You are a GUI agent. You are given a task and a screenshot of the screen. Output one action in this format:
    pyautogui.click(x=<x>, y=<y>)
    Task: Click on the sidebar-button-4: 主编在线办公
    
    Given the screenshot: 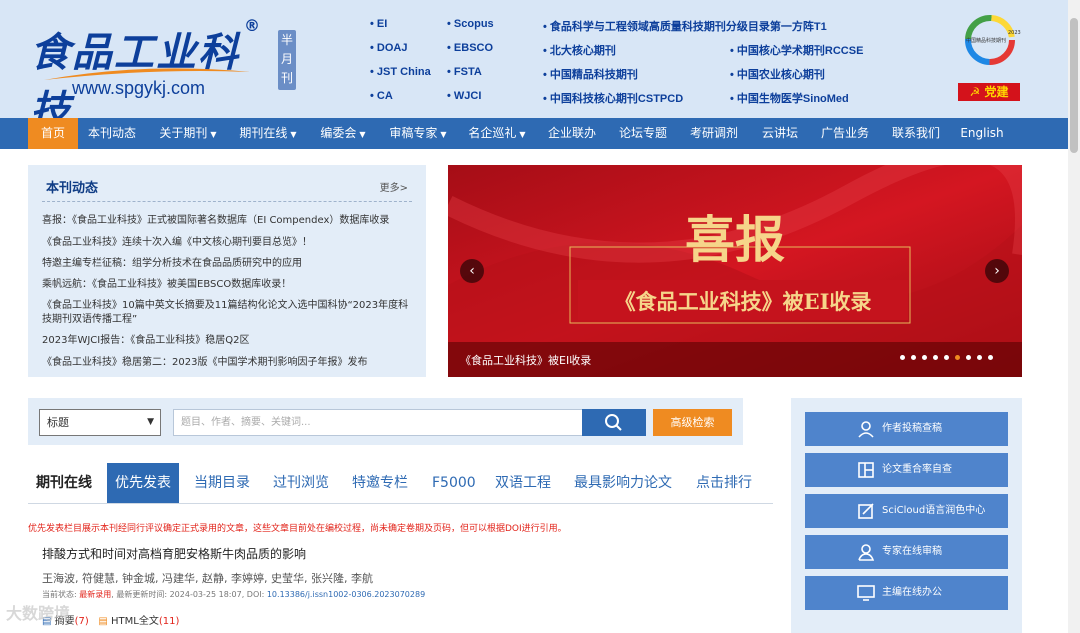 What is the action you would take?
    pyautogui.click(x=906, y=593)
    